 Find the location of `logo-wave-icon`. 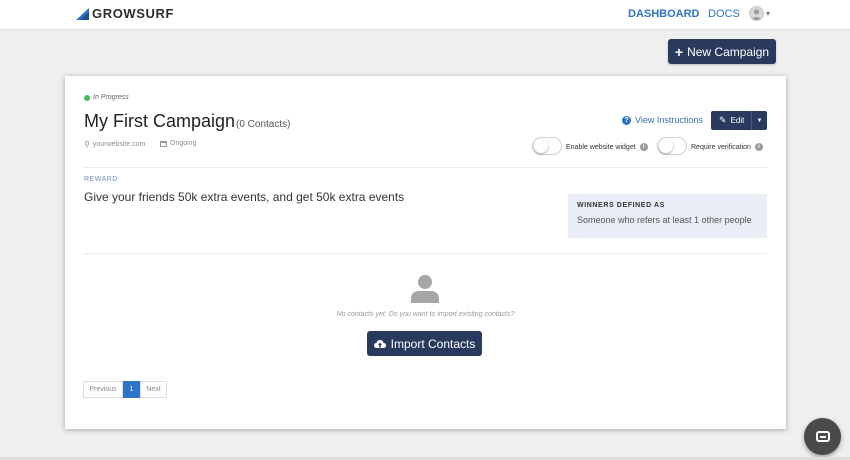

logo-wave-icon is located at coordinates (82, 13).